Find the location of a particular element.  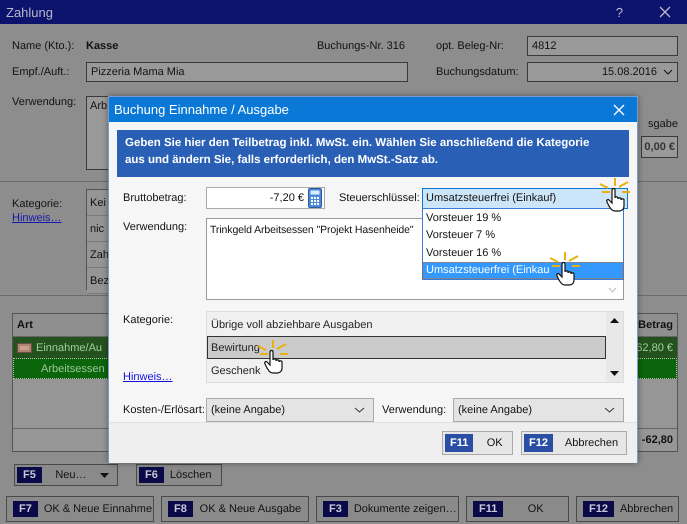

date-field: 15.08.2016 is located at coordinates (602, 72).